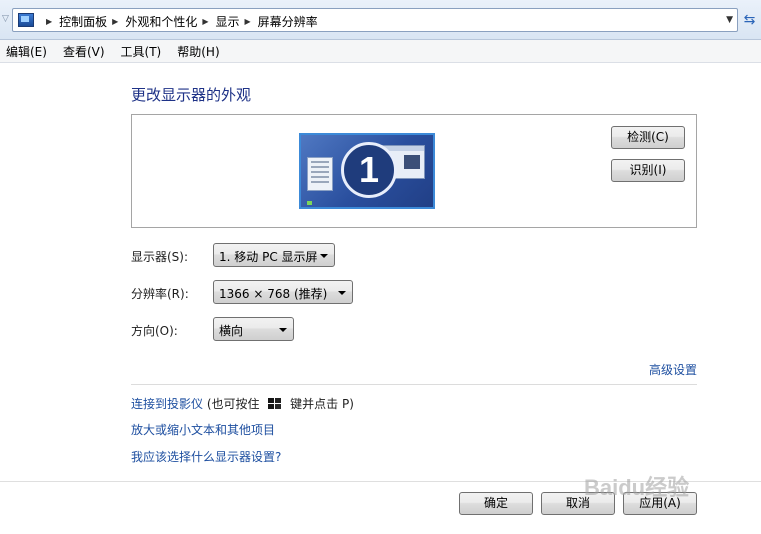  Describe the element at coordinates (26, 20) in the screenshot. I see `control-panel-icon` at that location.